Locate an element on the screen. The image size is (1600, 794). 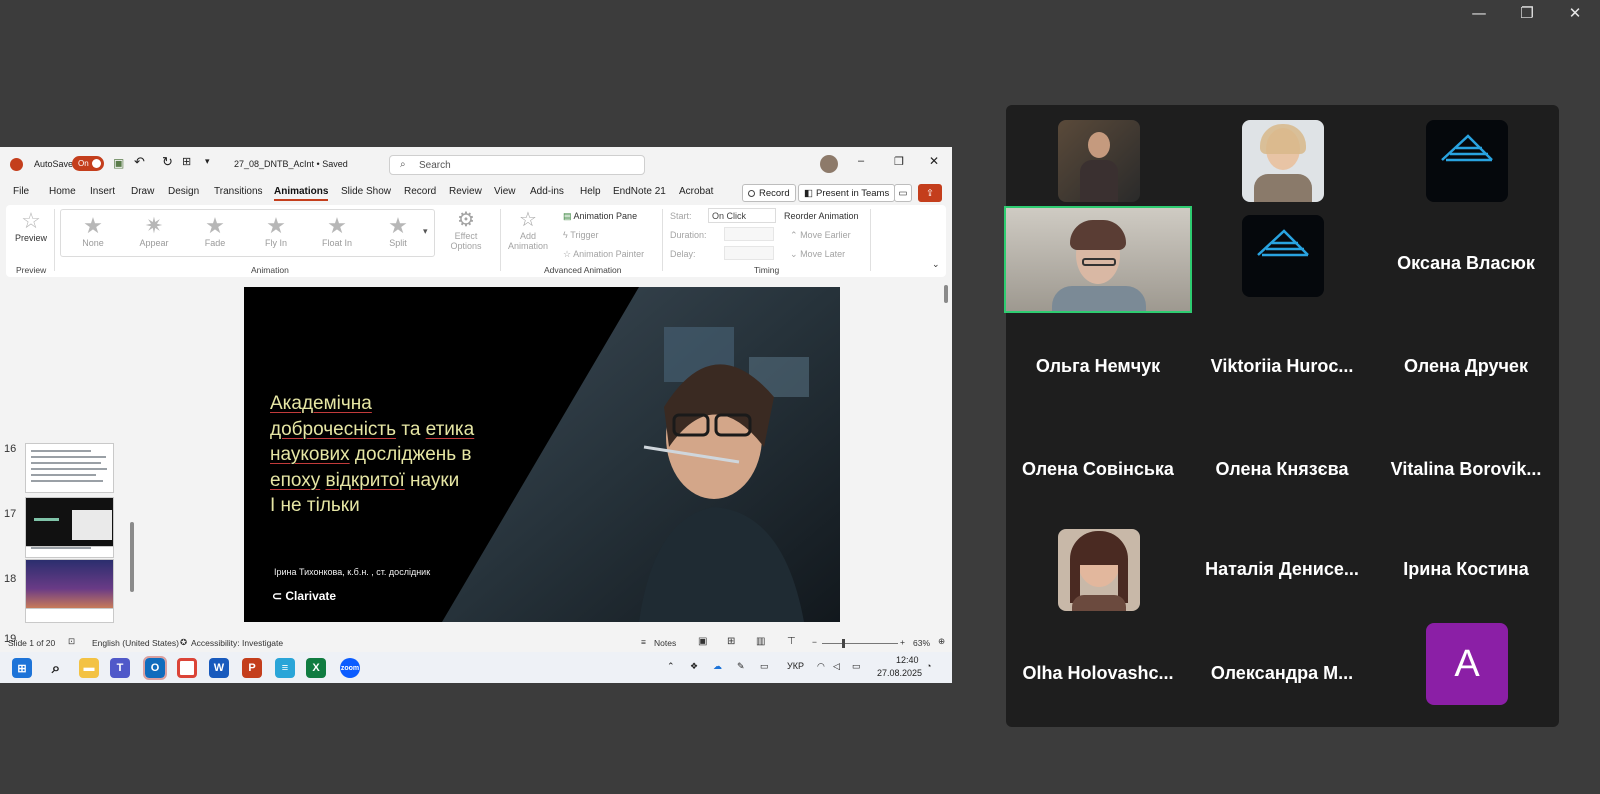
display-icon: ▭ is located at coordinates (764, 666).